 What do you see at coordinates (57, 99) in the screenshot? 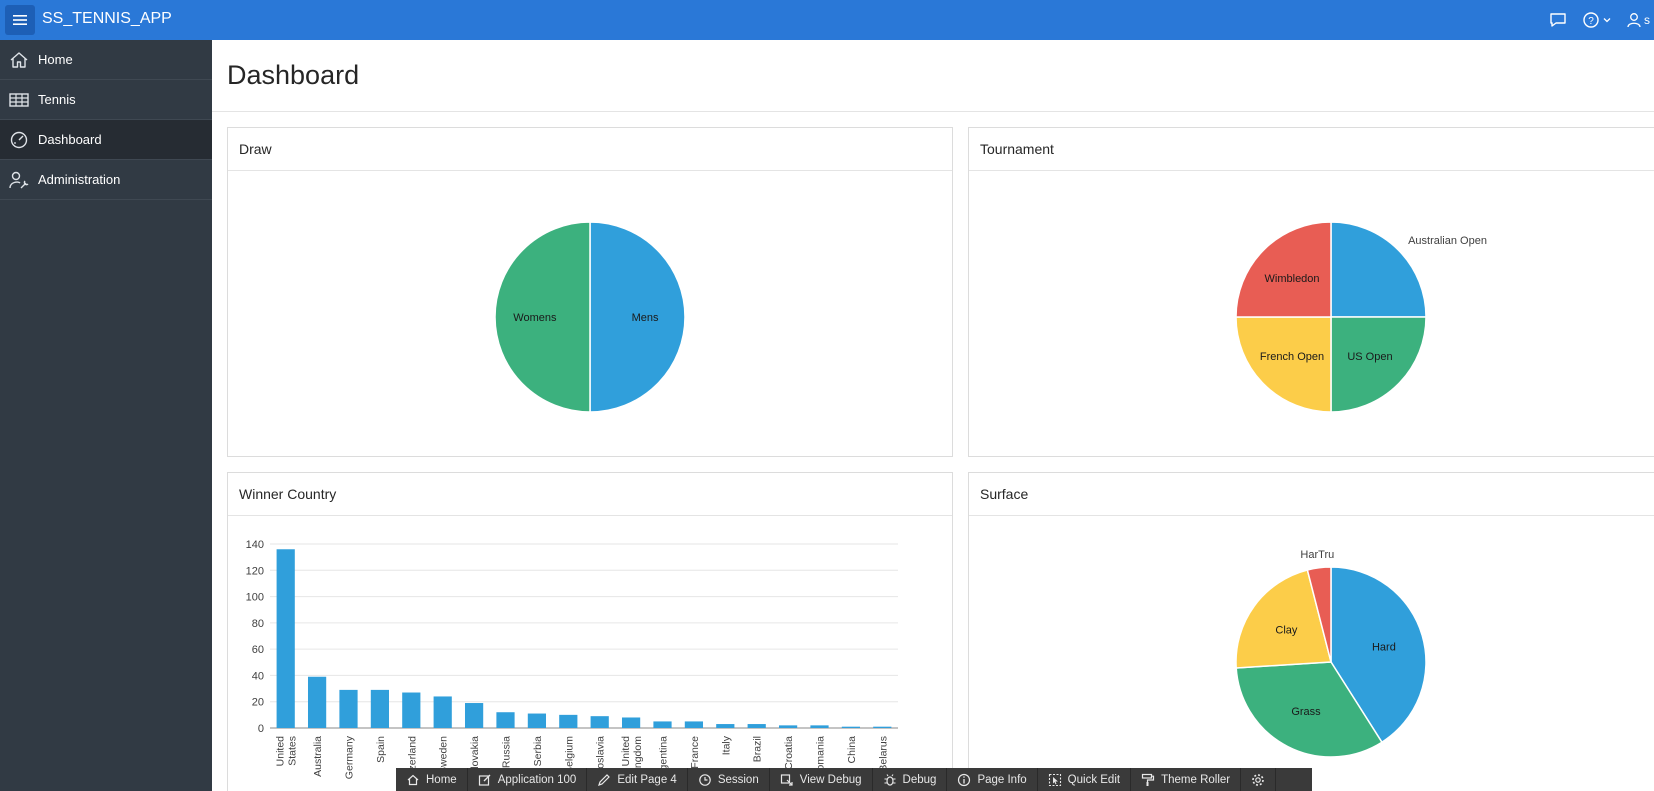
I see `sidebar-item-label: Tennis` at bounding box center [57, 99].